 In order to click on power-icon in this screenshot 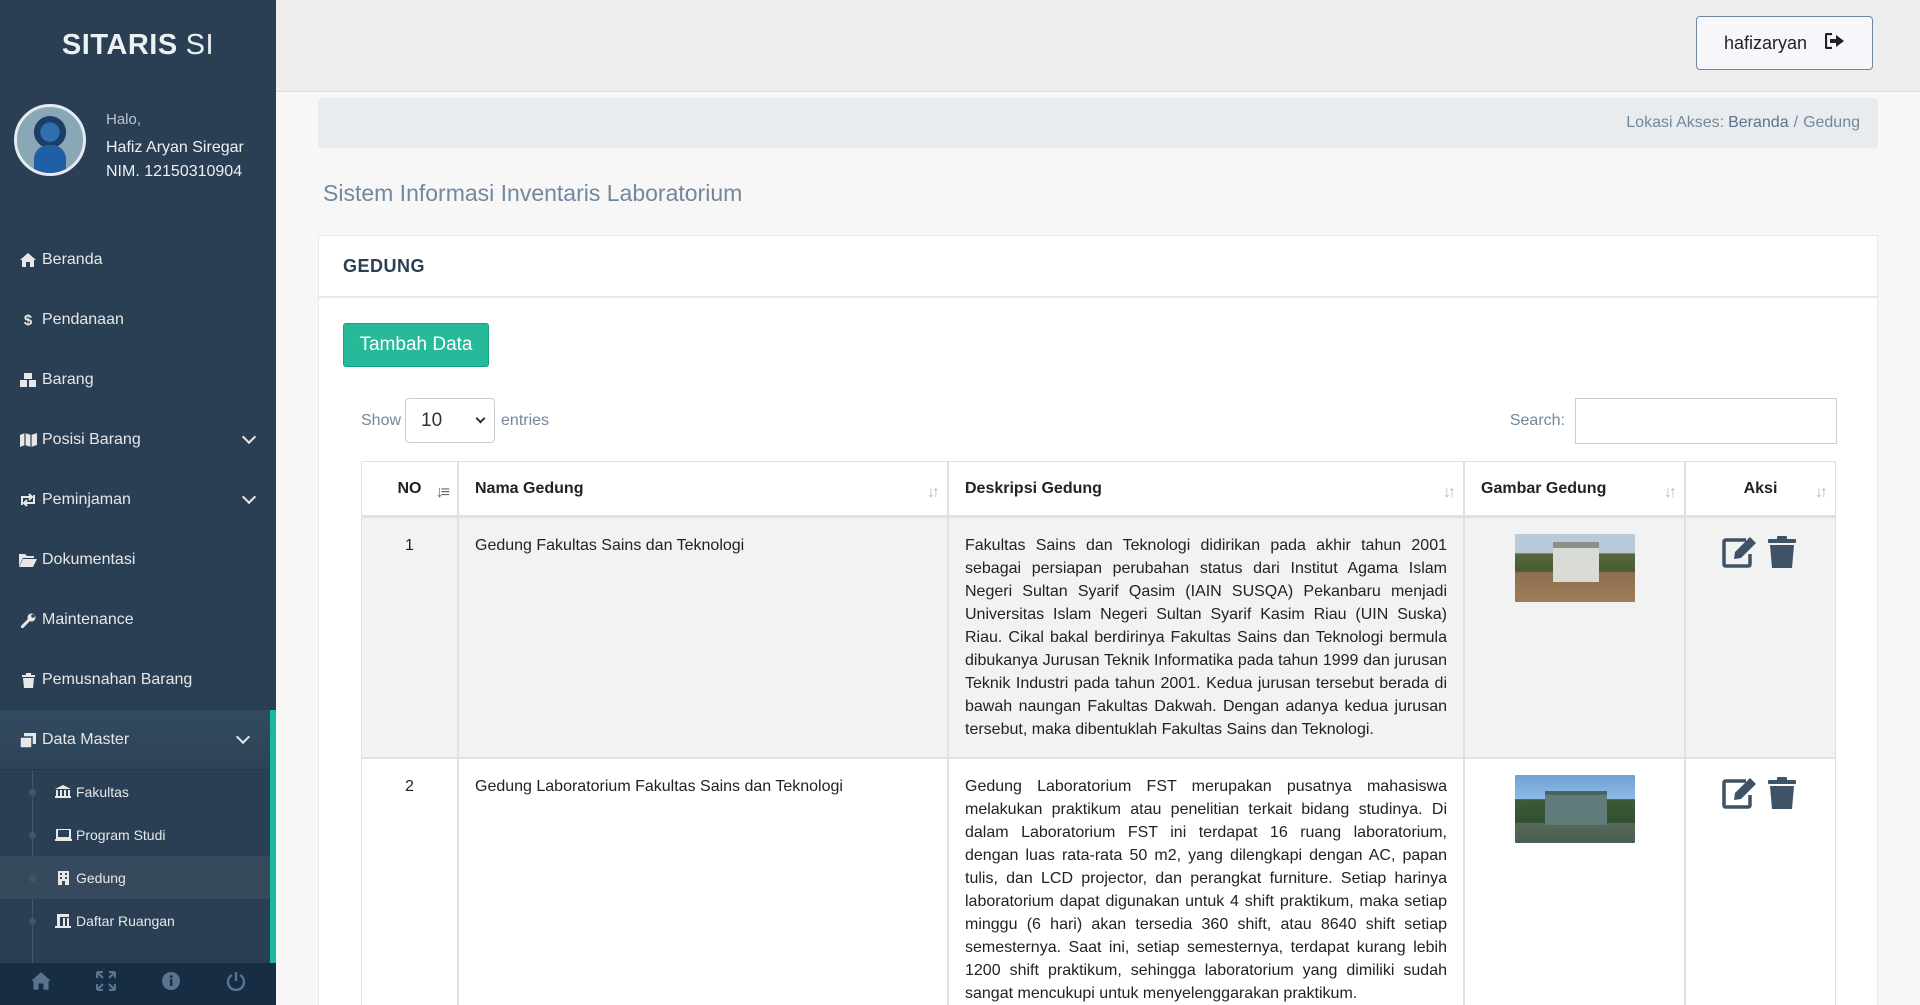, I will do `click(236, 984)`.